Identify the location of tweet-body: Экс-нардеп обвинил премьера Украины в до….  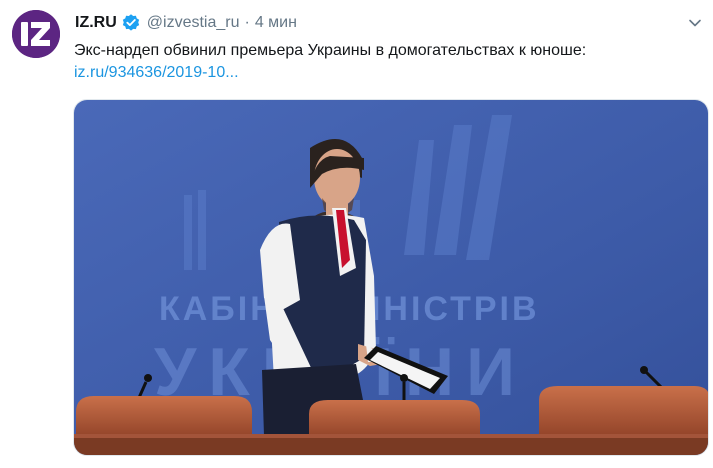
(330, 50).